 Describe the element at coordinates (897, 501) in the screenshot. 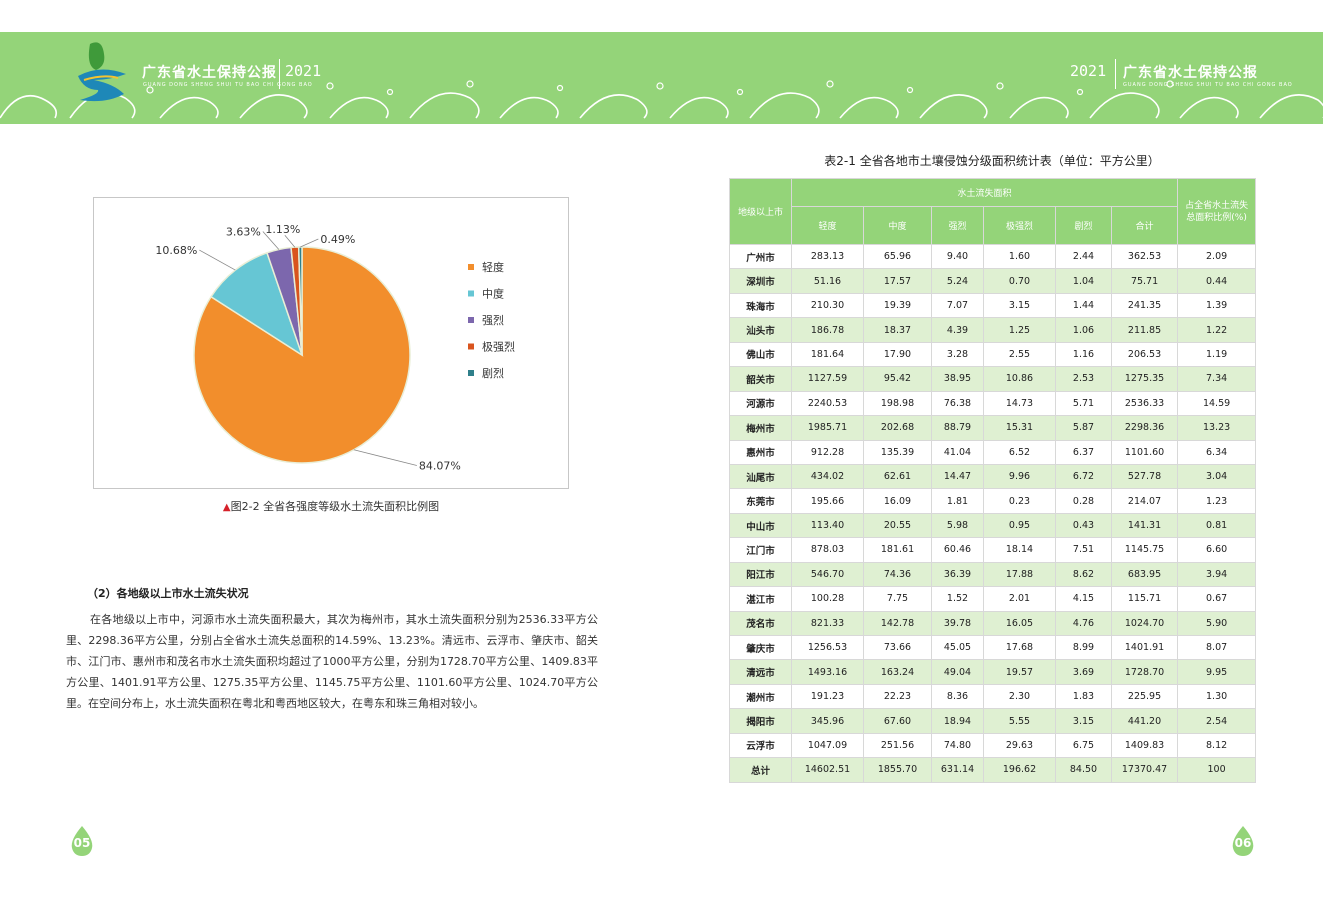

I see `table-cell: 16.09` at that location.